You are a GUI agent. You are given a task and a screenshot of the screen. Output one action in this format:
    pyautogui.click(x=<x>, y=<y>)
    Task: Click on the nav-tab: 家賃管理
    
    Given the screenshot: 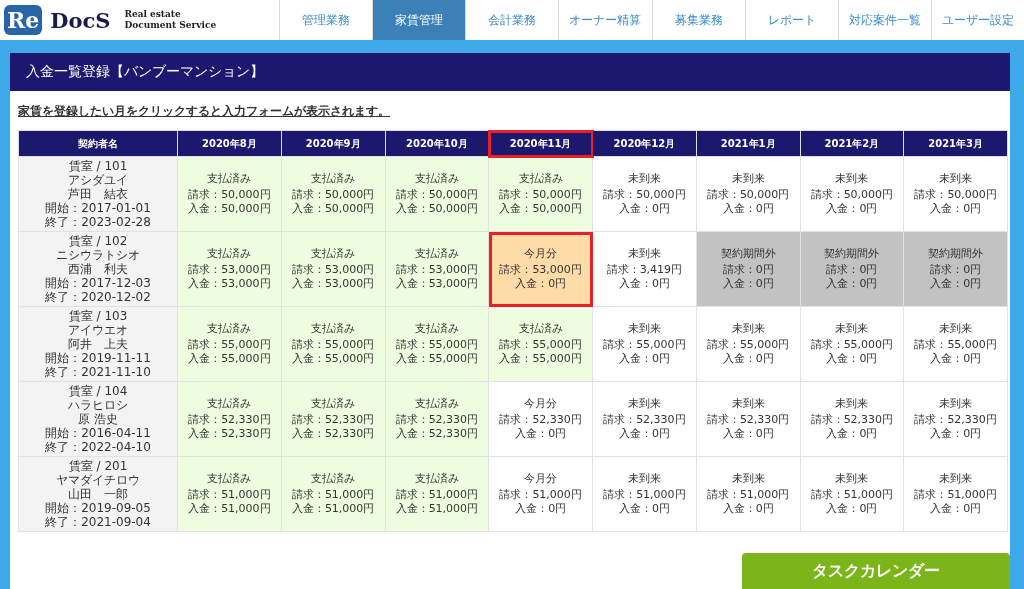 What is the action you would take?
    pyautogui.click(x=419, y=20)
    